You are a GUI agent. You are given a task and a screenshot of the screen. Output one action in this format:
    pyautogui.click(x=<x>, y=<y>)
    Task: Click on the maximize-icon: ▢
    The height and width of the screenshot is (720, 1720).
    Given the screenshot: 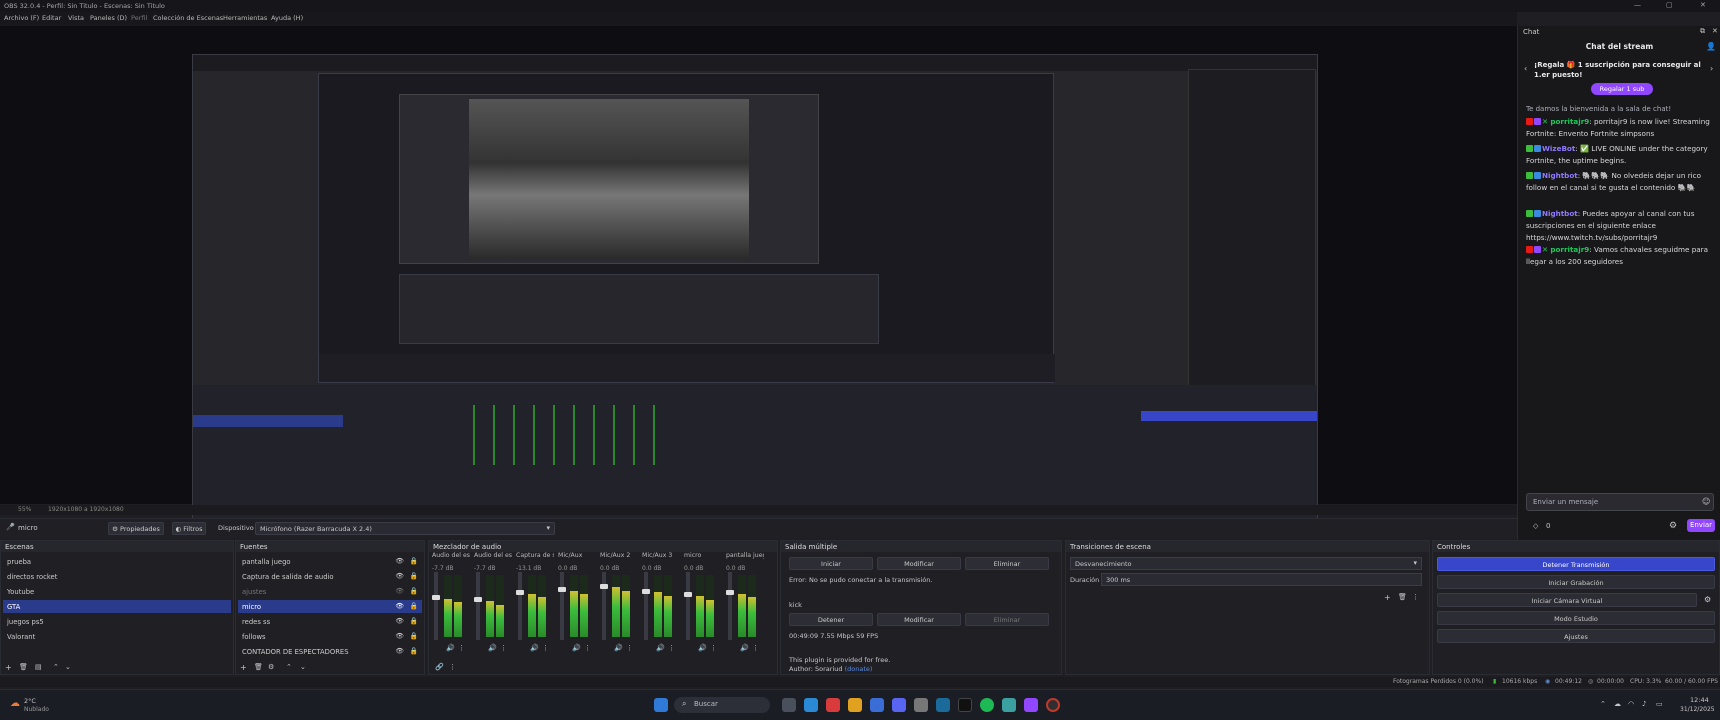 What is the action you would take?
    pyautogui.click(x=1669, y=5)
    